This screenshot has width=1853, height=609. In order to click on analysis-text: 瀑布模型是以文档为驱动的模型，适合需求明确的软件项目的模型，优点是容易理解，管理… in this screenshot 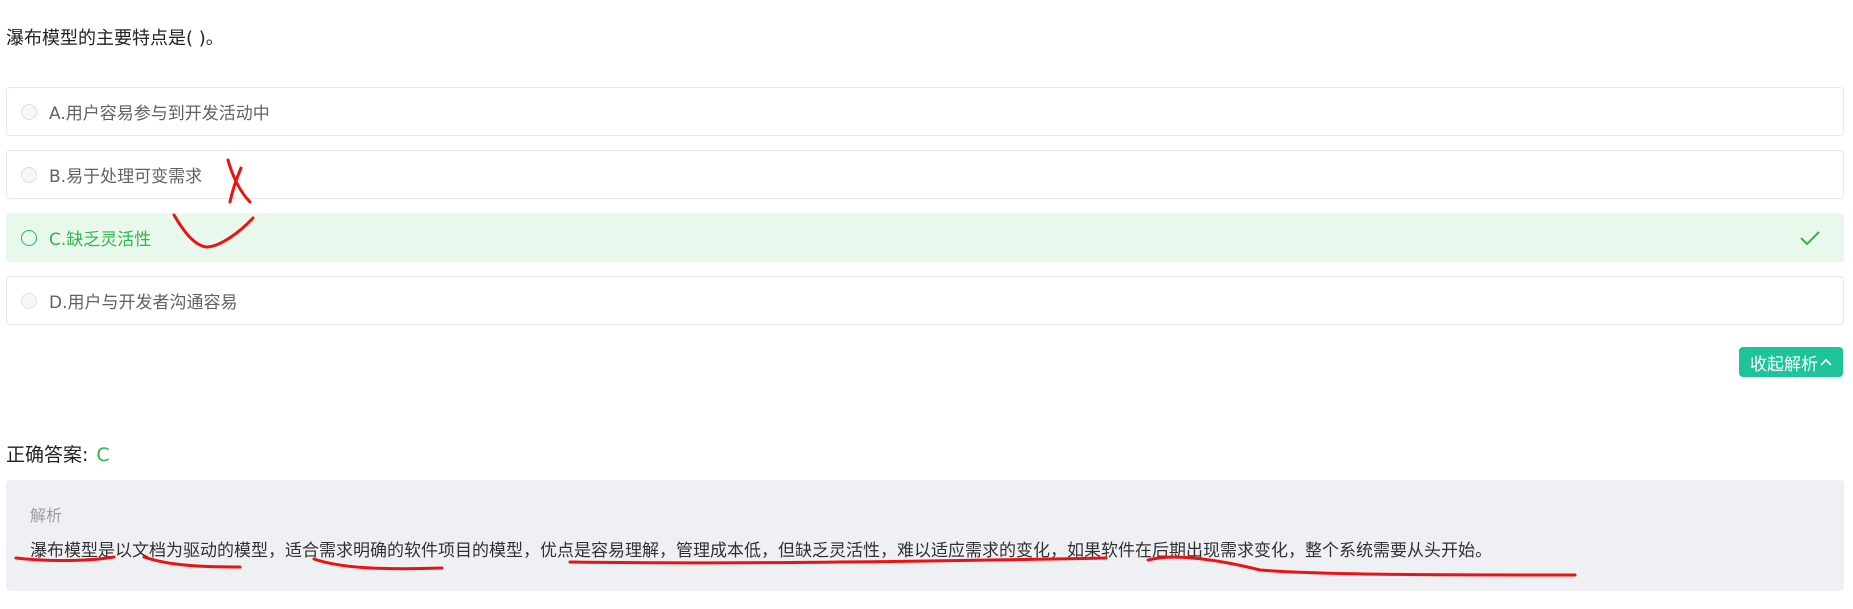, I will do `click(761, 551)`.